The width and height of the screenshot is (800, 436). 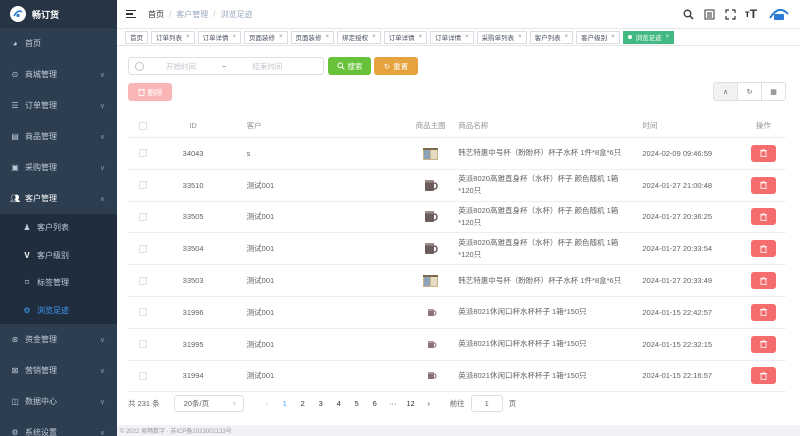 What do you see at coordinates (15, 136) in the screenshot?
I see `goods-icon: ▤` at bounding box center [15, 136].